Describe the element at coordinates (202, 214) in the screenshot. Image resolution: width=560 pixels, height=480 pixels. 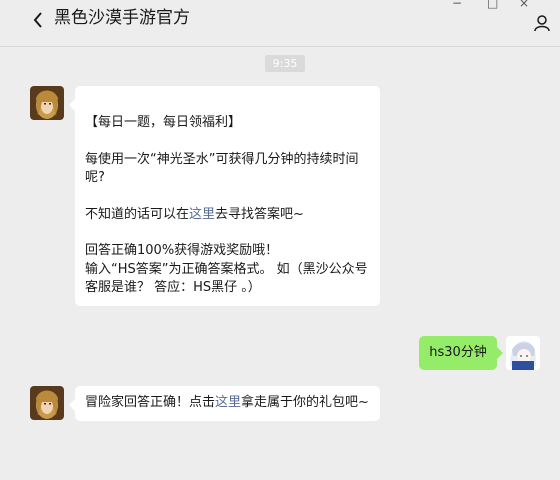
I see `answer-link: 这里` at that location.